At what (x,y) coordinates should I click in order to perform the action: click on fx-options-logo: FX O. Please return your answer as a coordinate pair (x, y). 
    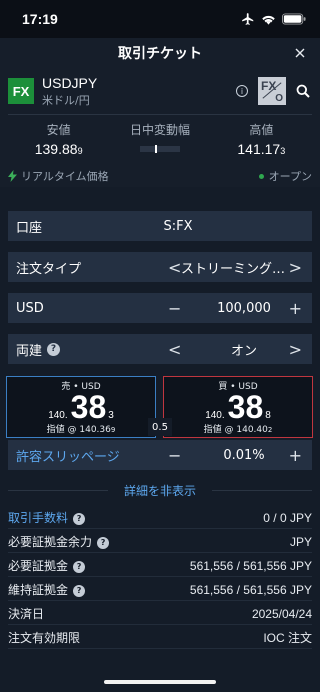
    Looking at the image, I should click on (272, 91).